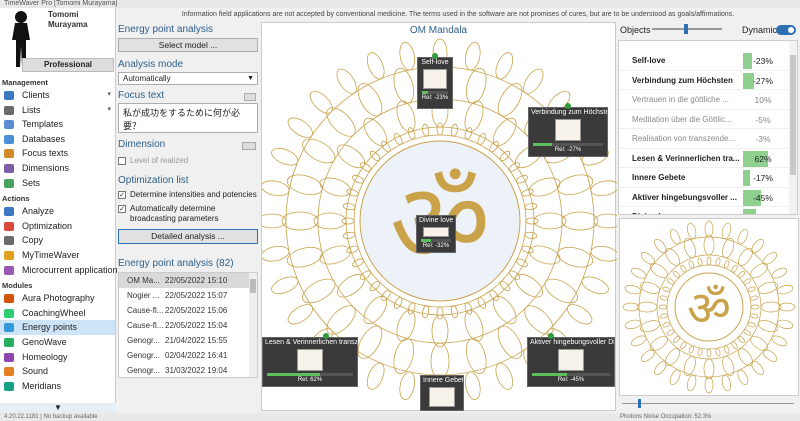  Describe the element at coordinates (568, 130) in the screenshot. I see `node-verbindung: Verbindung zum Höchsten Rel: -27%` at that location.